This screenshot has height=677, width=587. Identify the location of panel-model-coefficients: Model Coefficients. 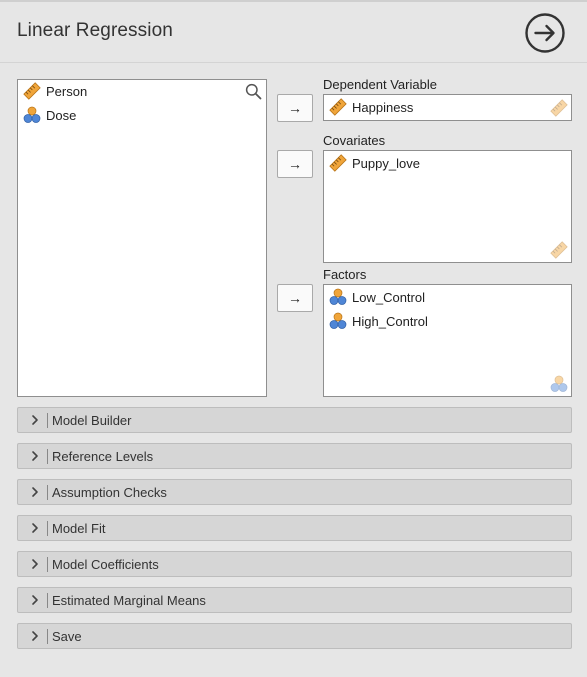
(294, 564).